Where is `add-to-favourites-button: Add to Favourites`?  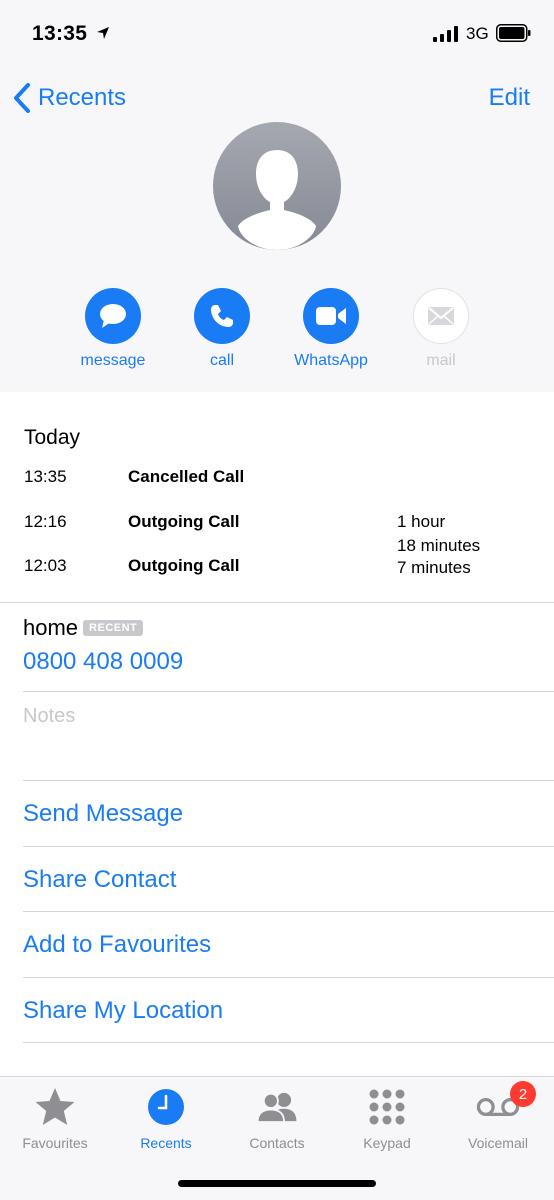 add-to-favourites-button: Add to Favourites is located at coordinates (117, 945).